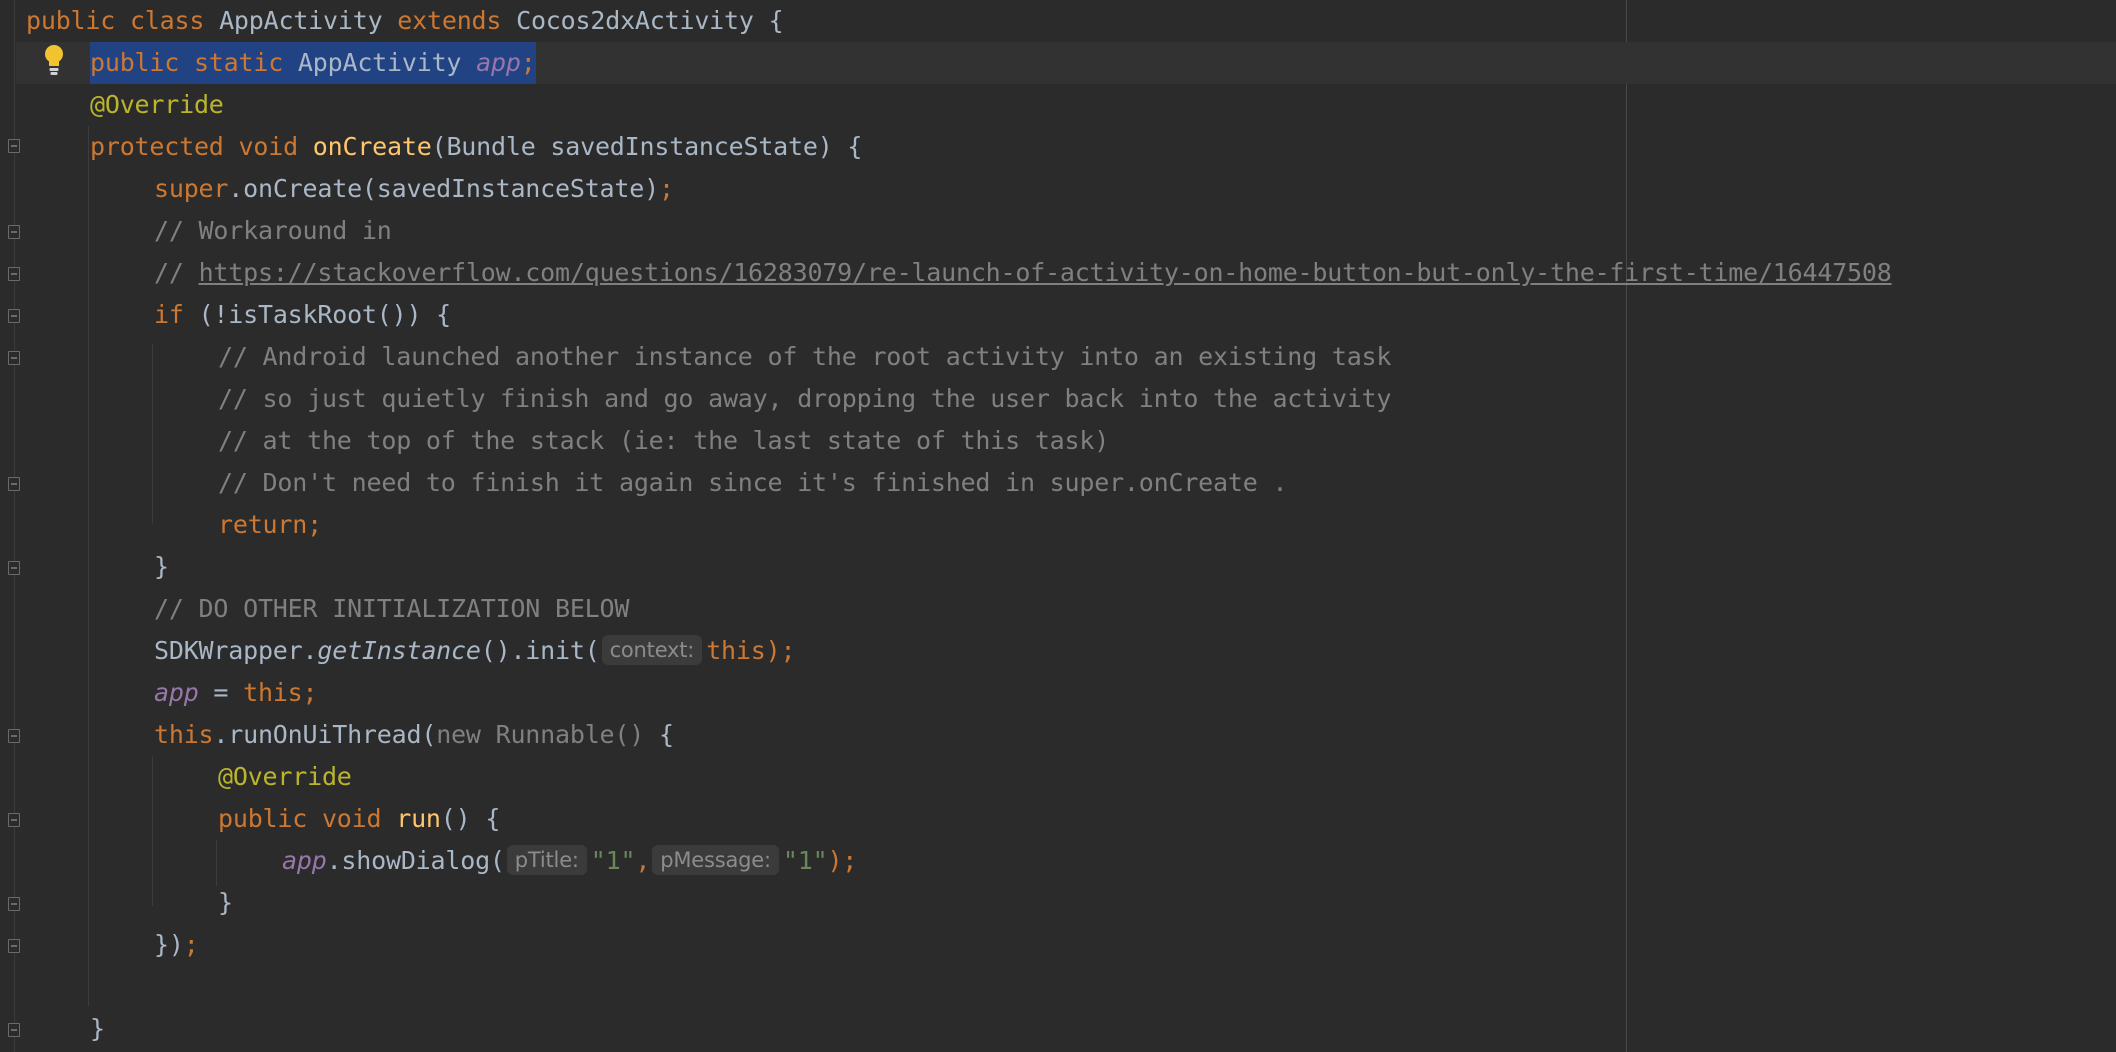 This screenshot has width=2116, height=1052. Describe the element at coordinates (415, 860) in the screenshot. I see `call-token: .showDialog(` at that location.